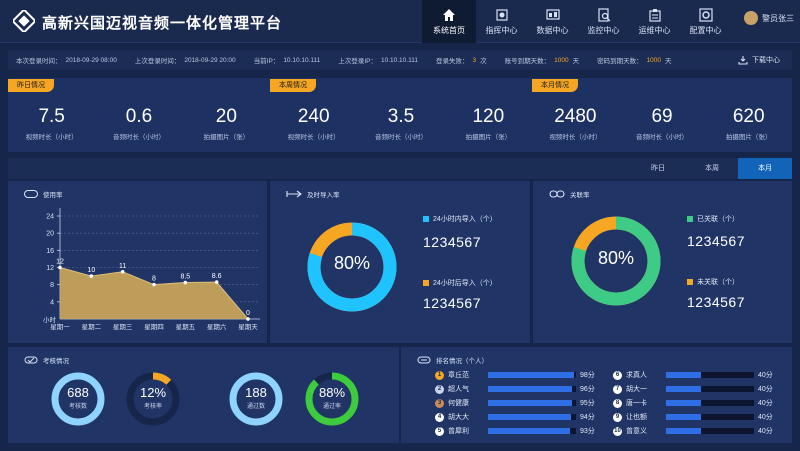  I want to click on download-icon, so click(743, 60).